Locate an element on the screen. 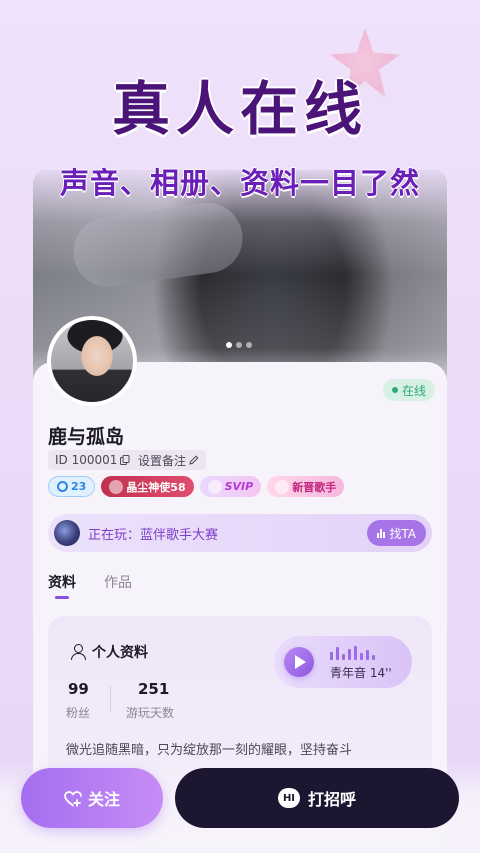  personal-info-title: 个人资料 is located at coordinates (109, 652).